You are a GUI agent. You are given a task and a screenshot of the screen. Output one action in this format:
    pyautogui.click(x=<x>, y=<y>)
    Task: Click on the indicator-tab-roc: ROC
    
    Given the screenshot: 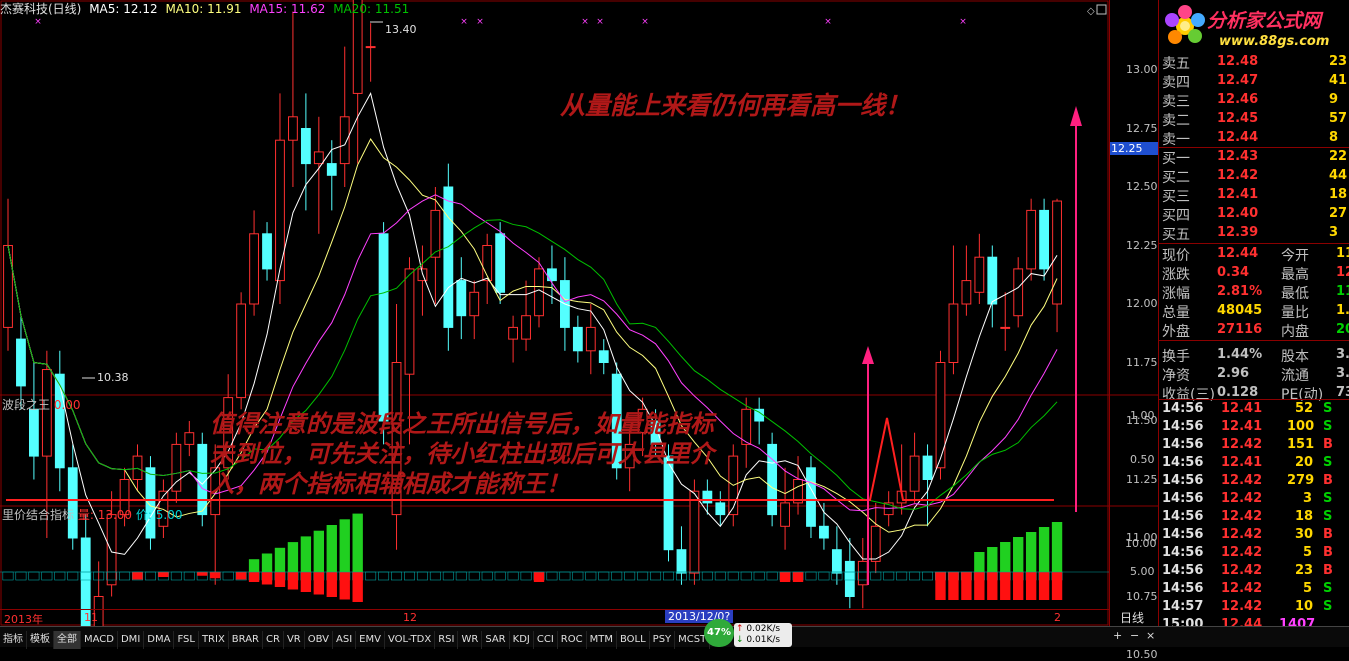 What is the action you would take?
    pyautogui.click(x=572, y=640)
    